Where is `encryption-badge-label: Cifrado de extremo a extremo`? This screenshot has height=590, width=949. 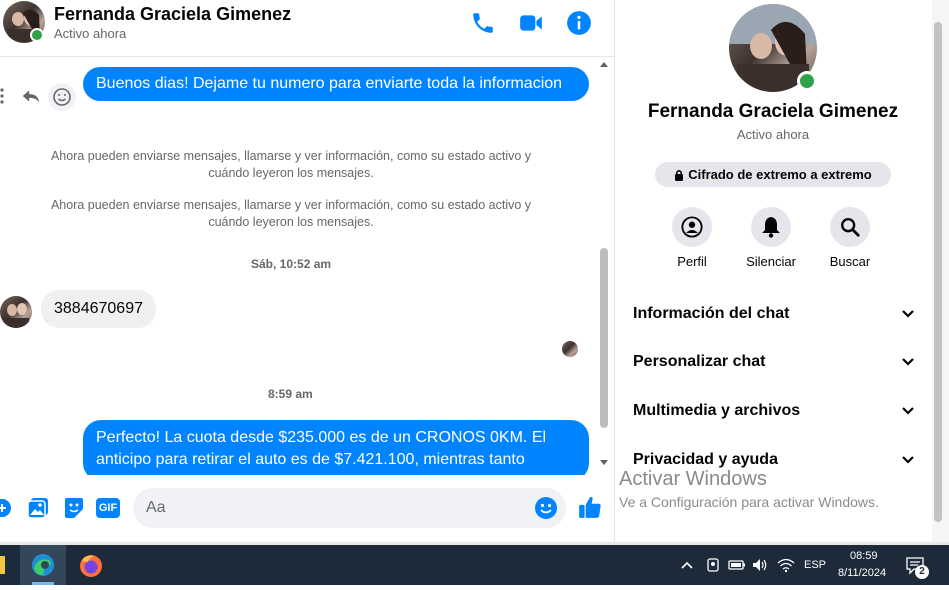
encryption-badge-label: Cifrado de extremo a extremo is located at coordinates (780, 174).